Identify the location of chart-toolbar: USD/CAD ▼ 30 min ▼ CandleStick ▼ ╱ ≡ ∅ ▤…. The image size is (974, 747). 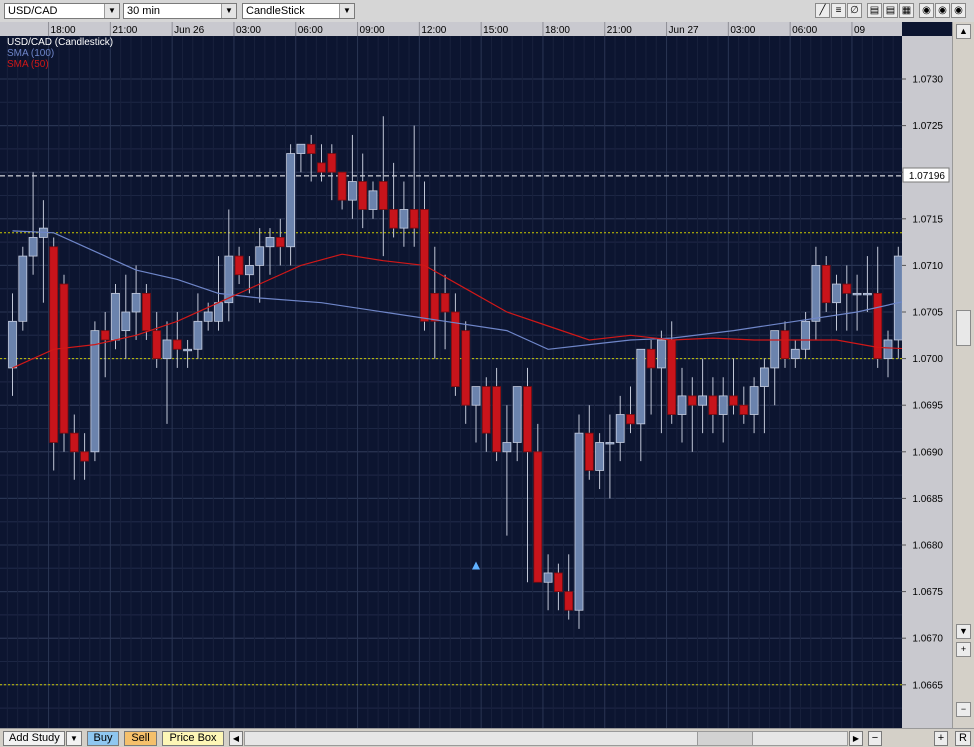
(487, 11).